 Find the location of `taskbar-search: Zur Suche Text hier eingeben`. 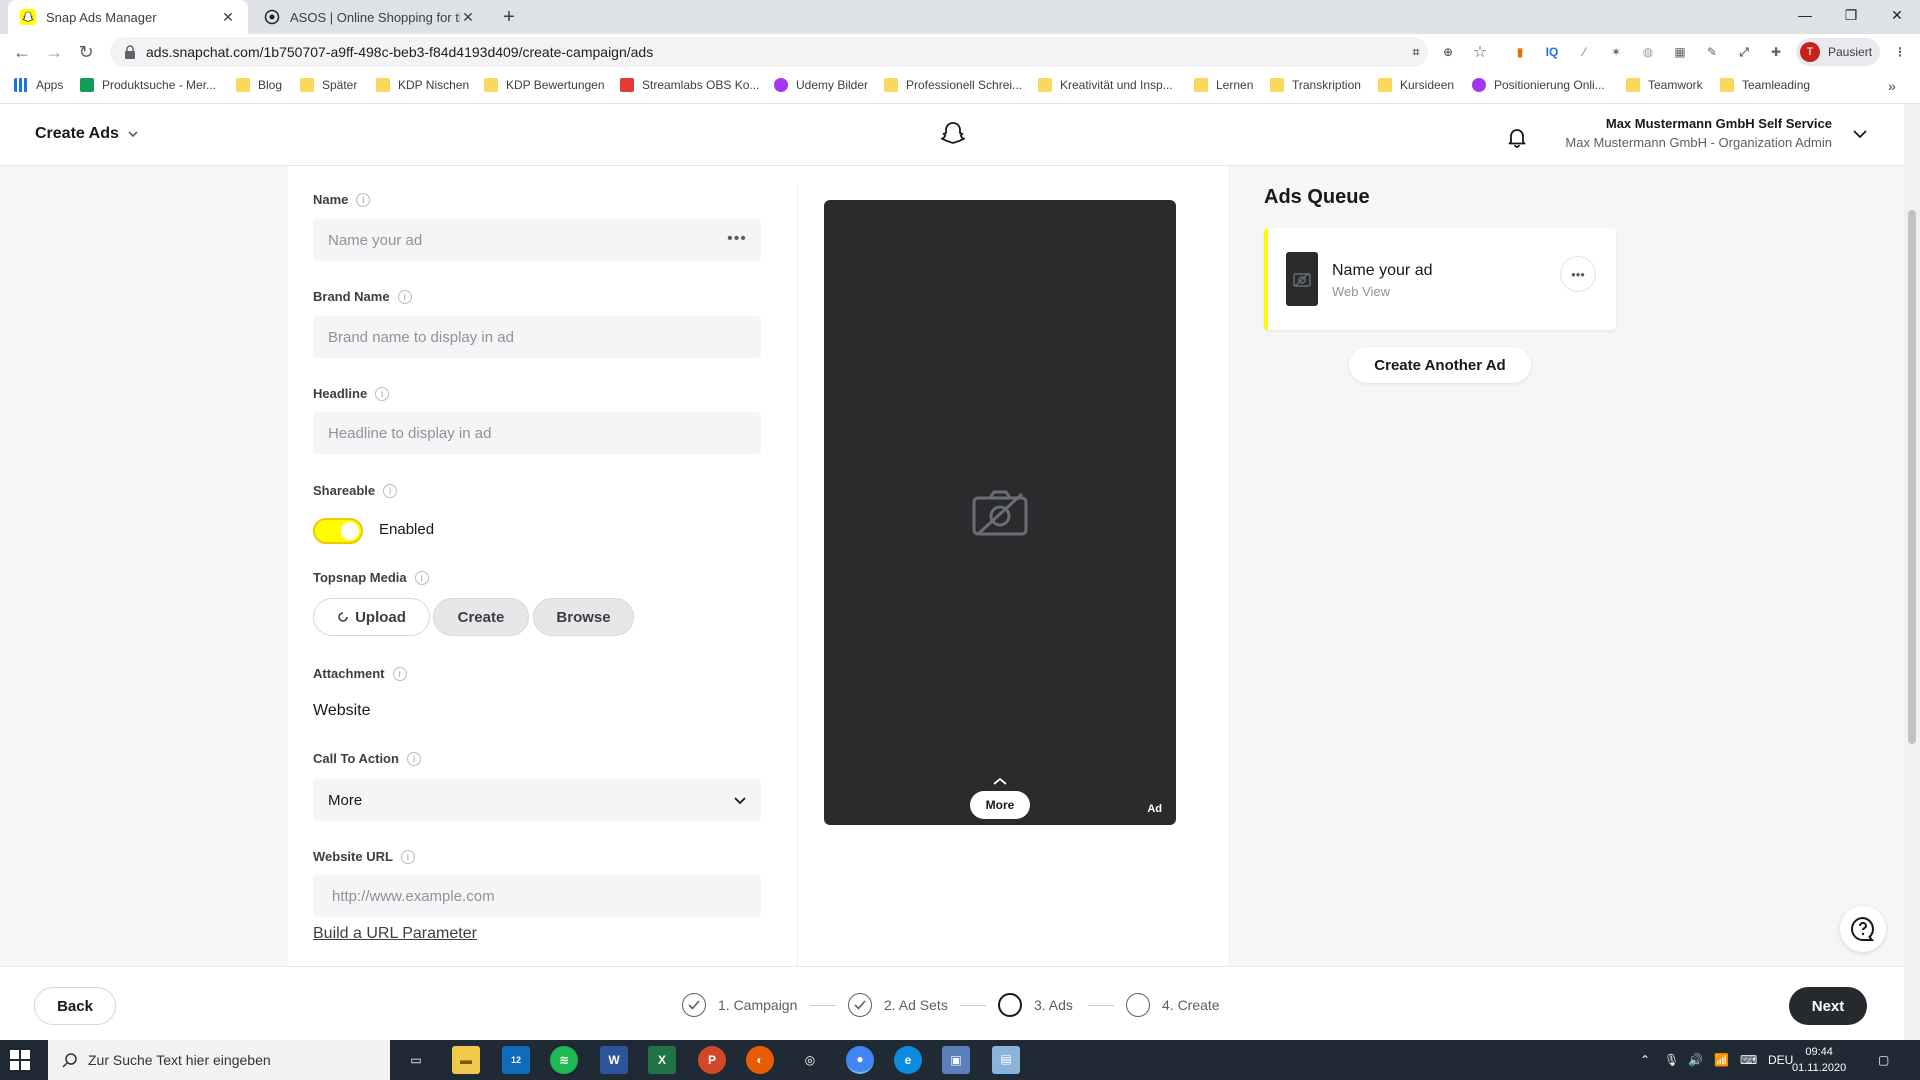

taskbar-search: Zur Suche Text hier eingeben is located at coordinates (219, 1060).